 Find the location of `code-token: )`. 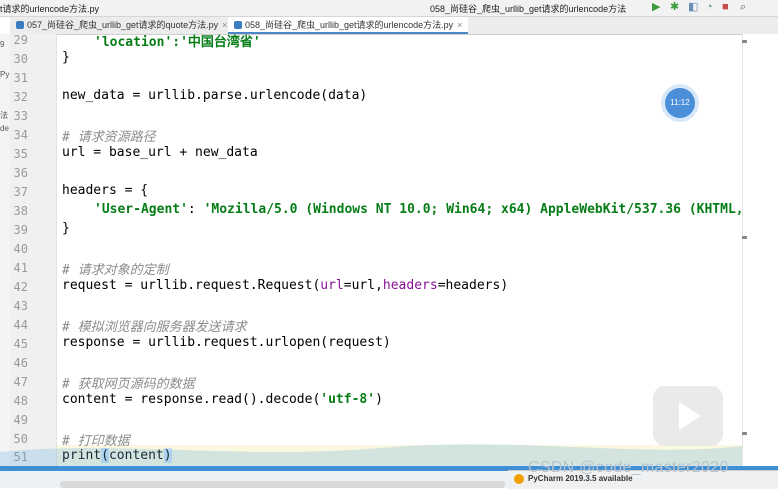

code-token: ) is located at coordinates (379, 399).